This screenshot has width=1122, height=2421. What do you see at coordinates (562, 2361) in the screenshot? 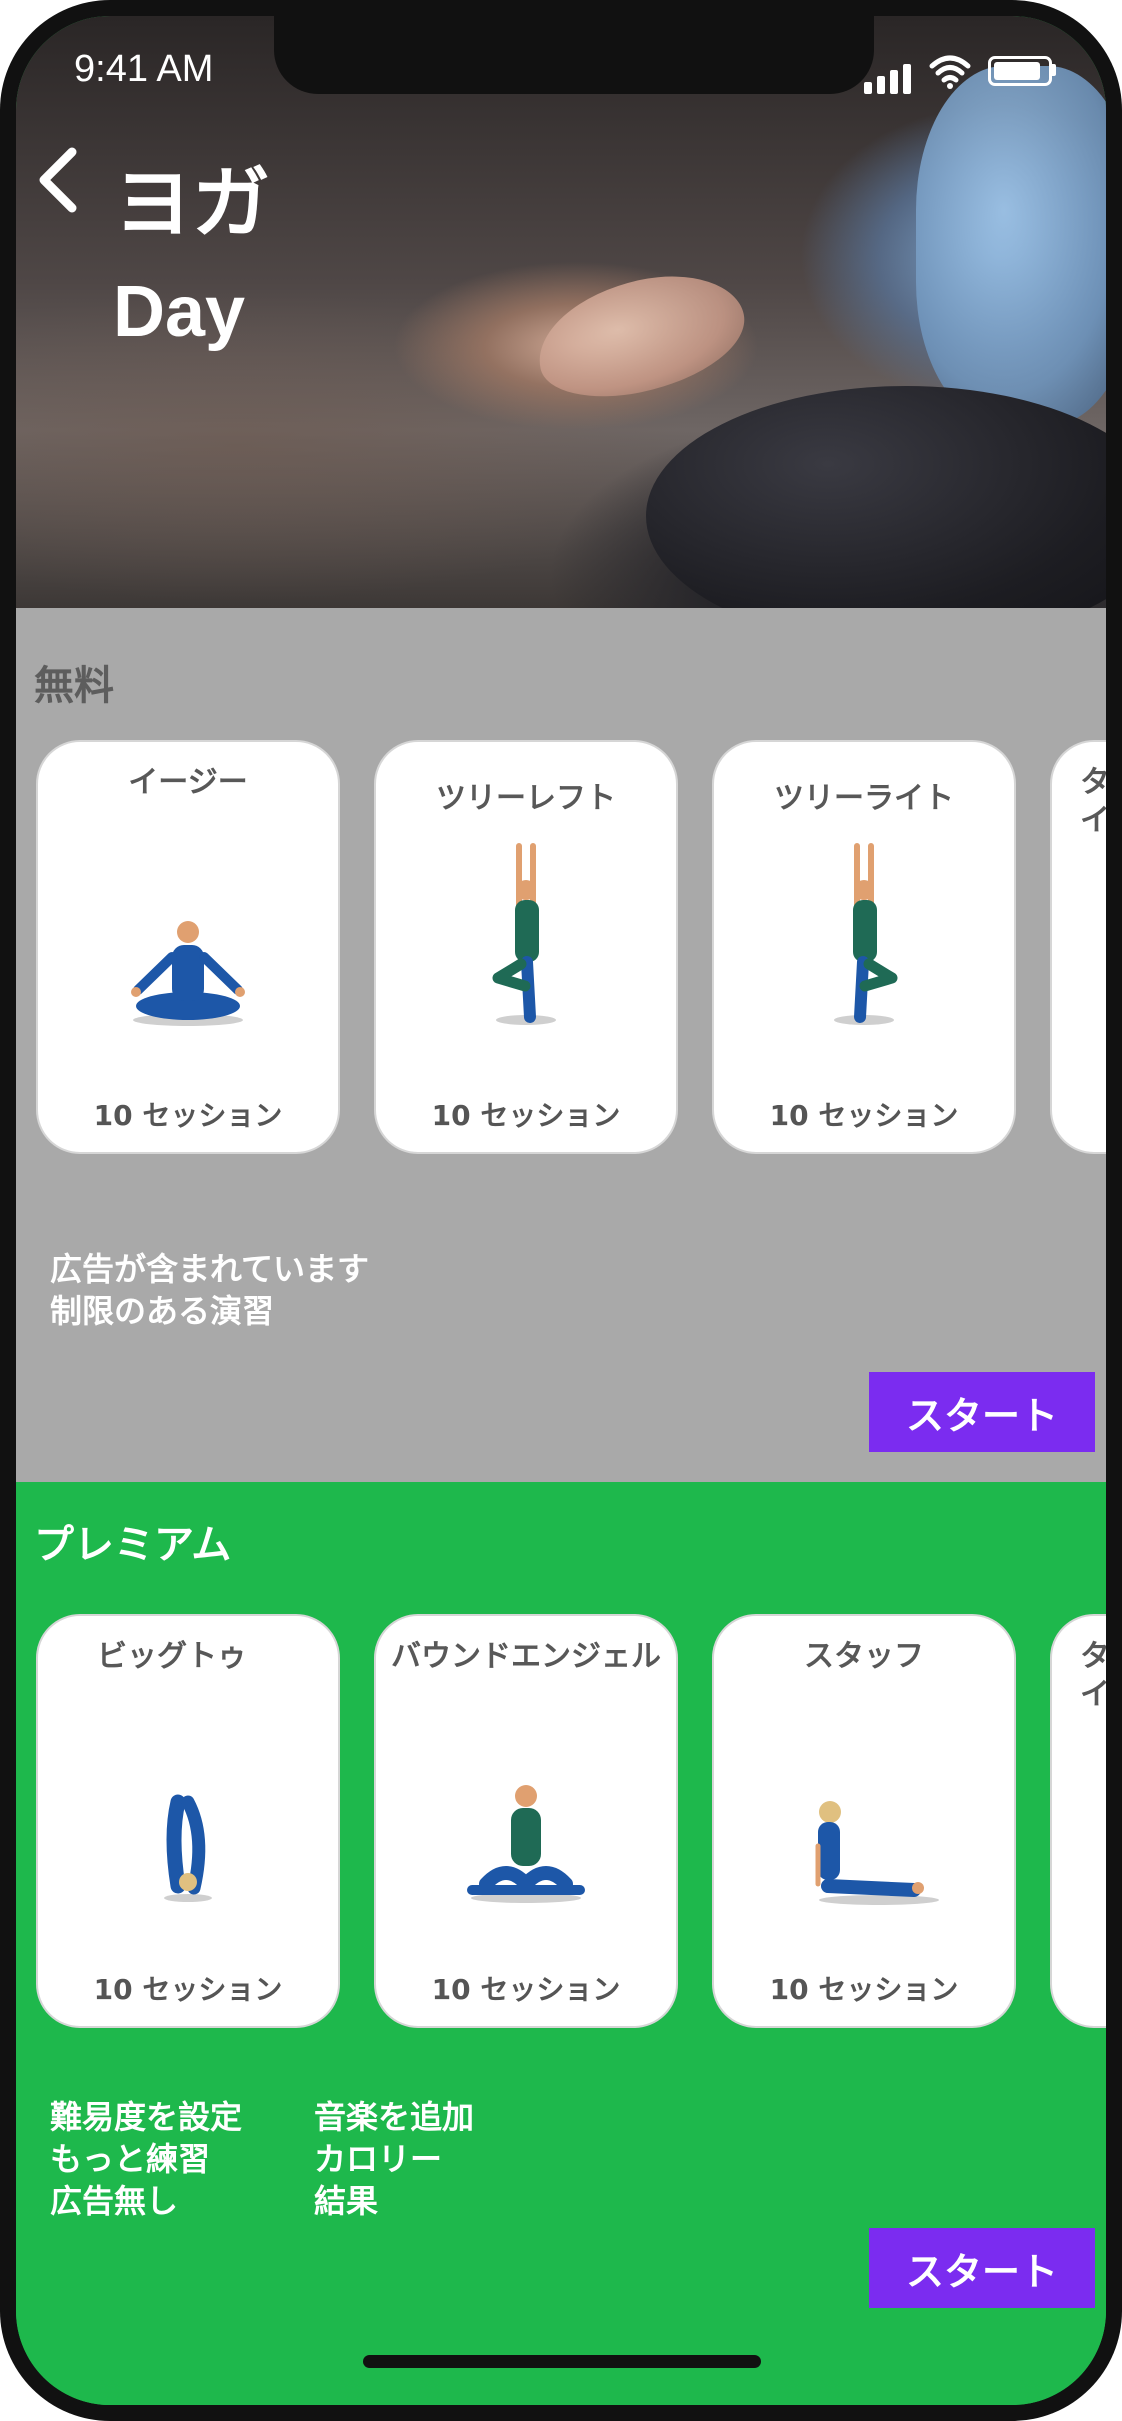
I see `home-indicator` at bounding box center [562, 2361].